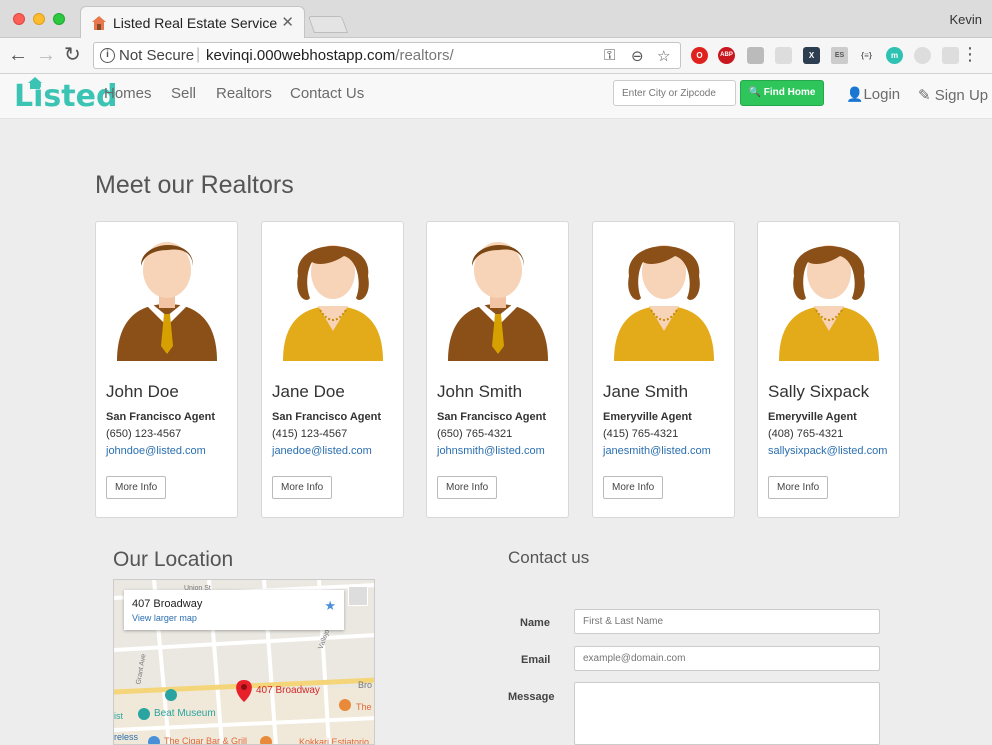 Image resolution: width=992 pixels, height=745 pixels. I want to click on close-window-button, so click(19, 19).